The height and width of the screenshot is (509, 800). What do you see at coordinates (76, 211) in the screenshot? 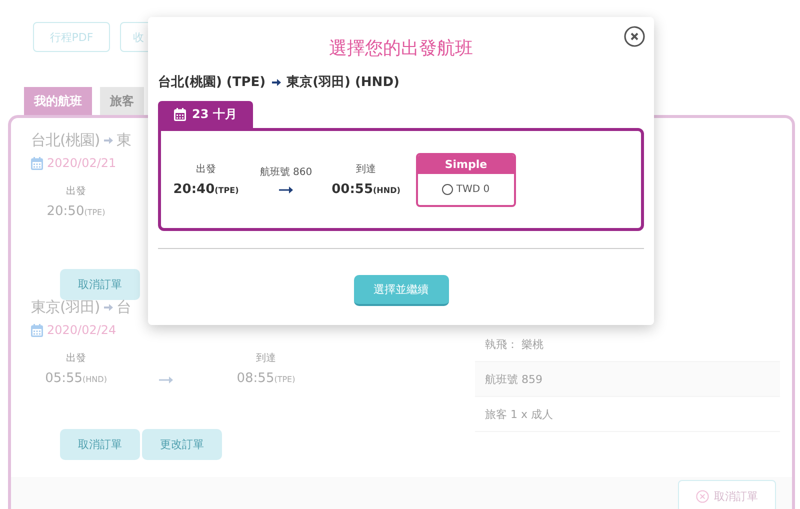
I see `time-text: 20:50(TPE)` at bounding box center [76, 211].